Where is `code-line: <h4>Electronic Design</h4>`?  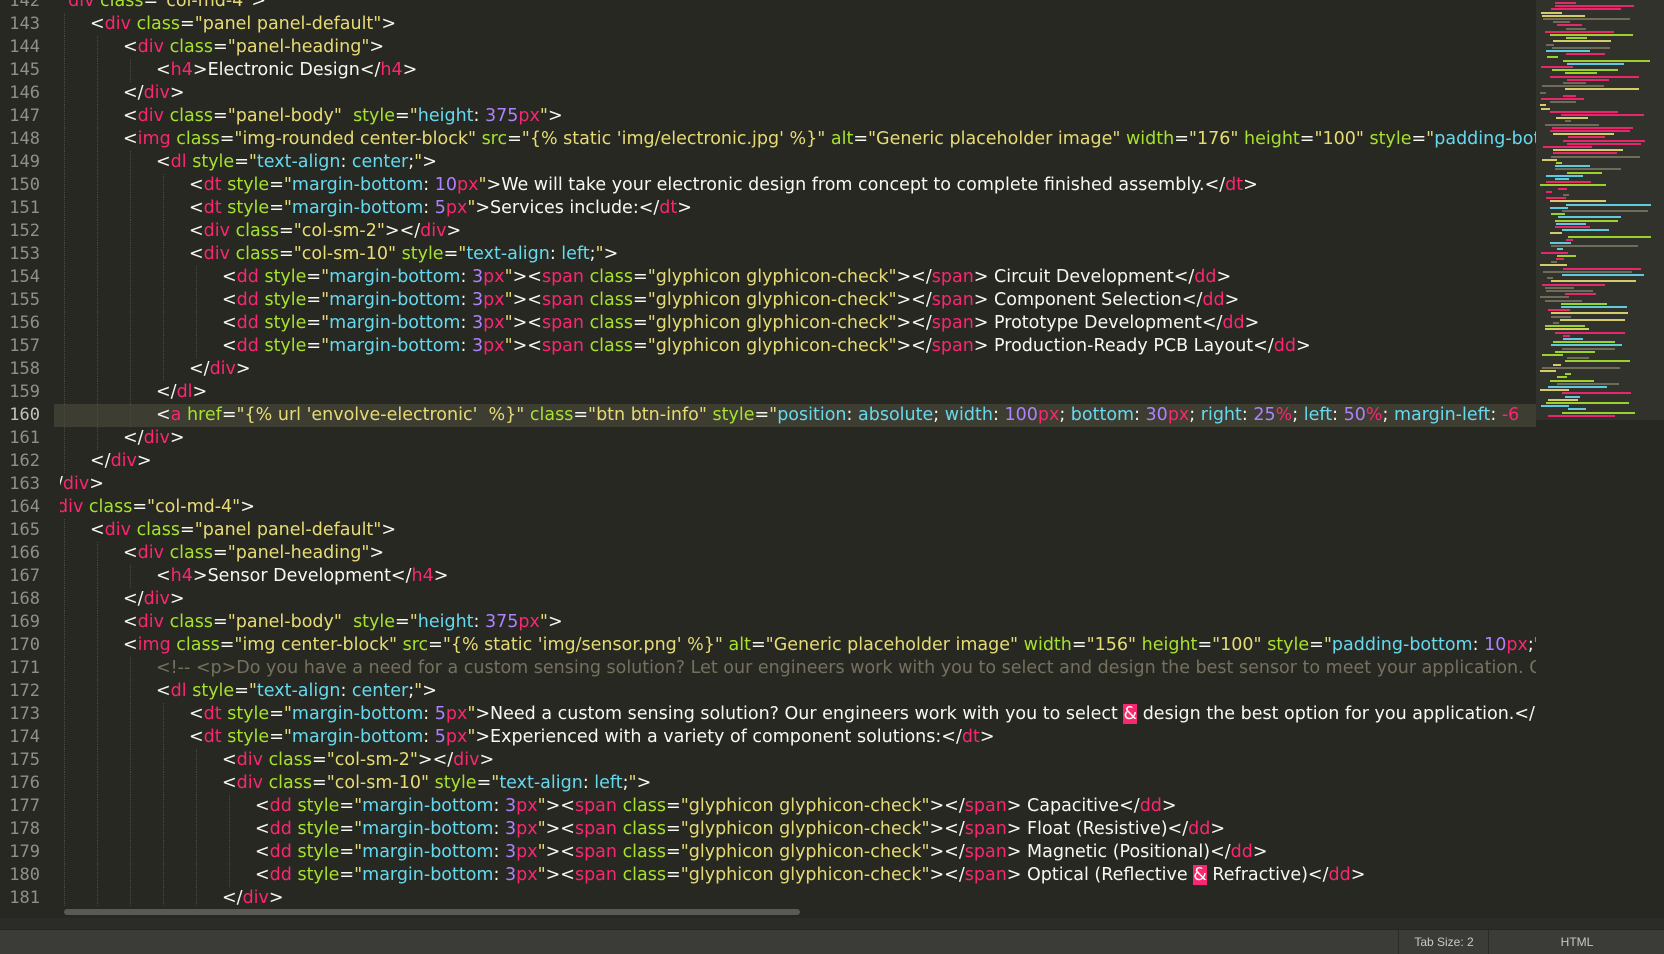 code-line: <h4>Electronic Design</h4> is located at coordinates (286, 70).